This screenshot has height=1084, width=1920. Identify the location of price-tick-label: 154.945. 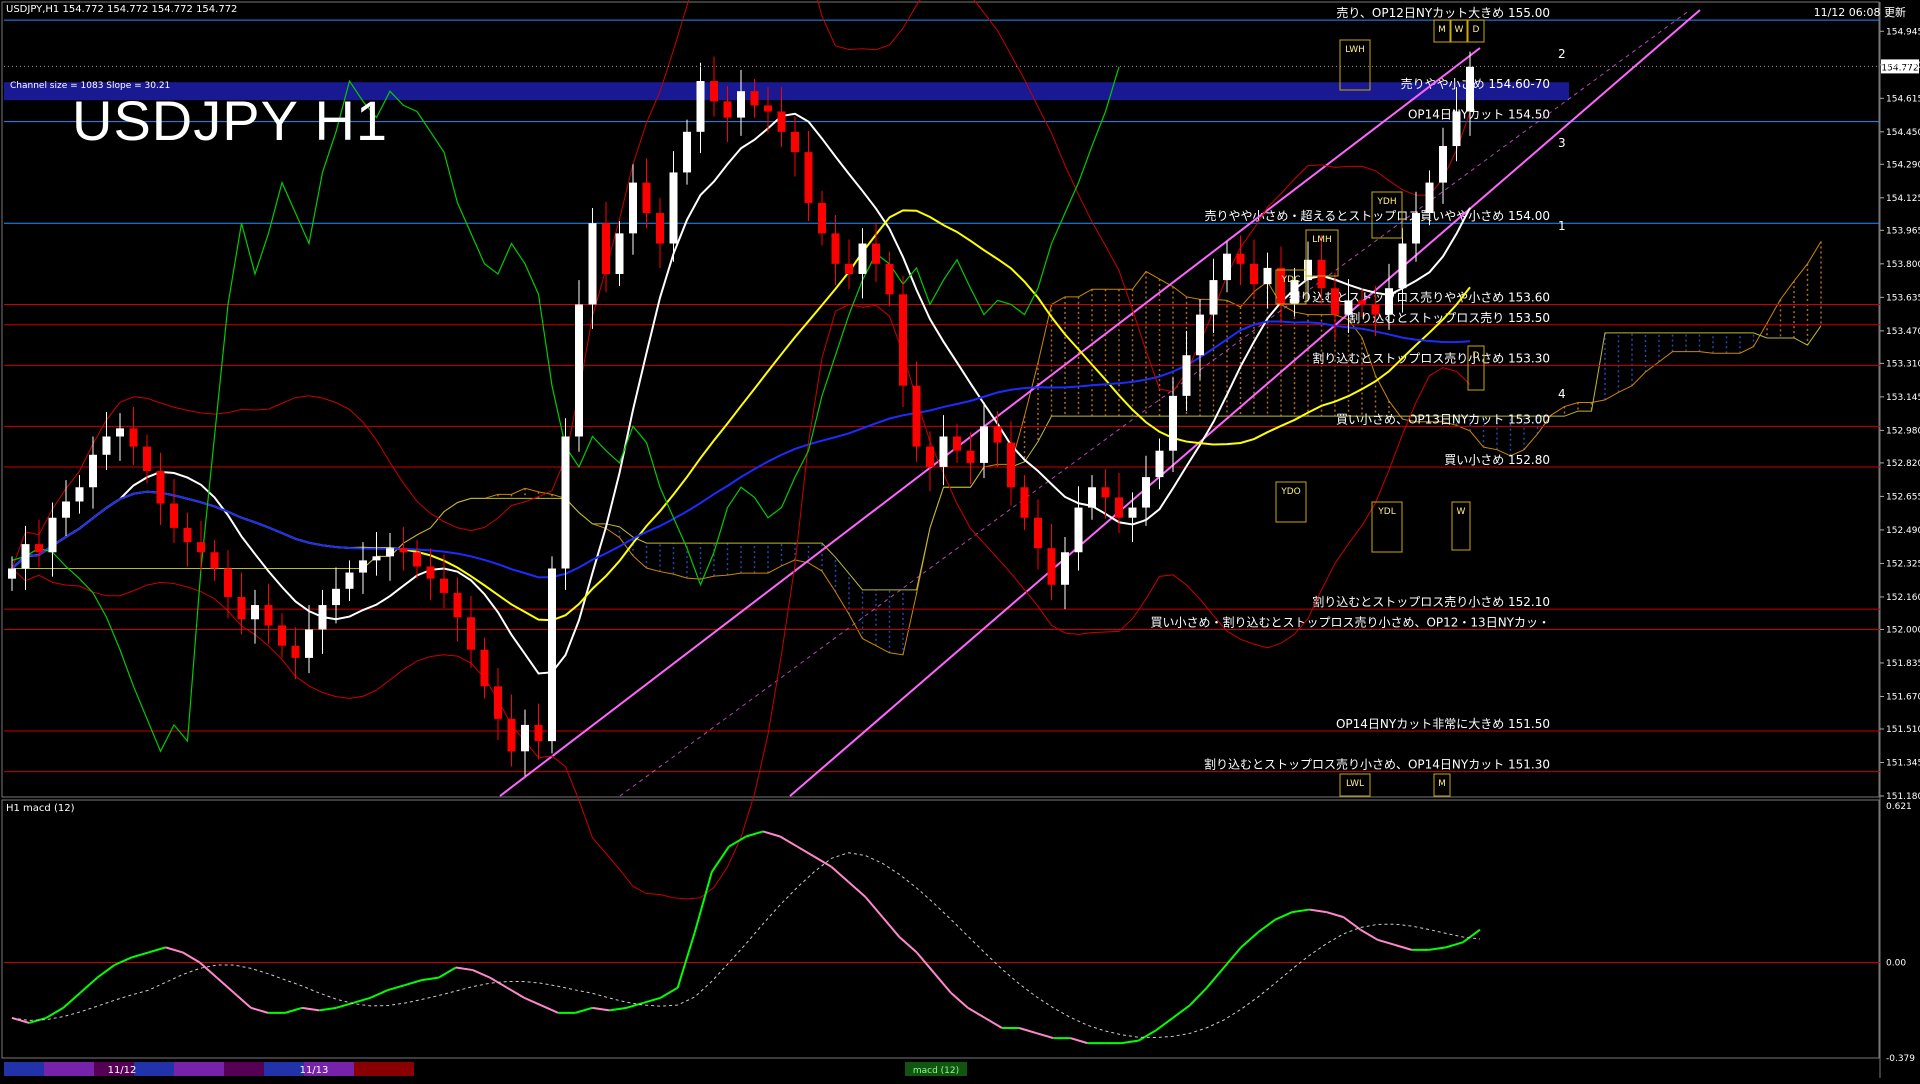
(1903, 32).